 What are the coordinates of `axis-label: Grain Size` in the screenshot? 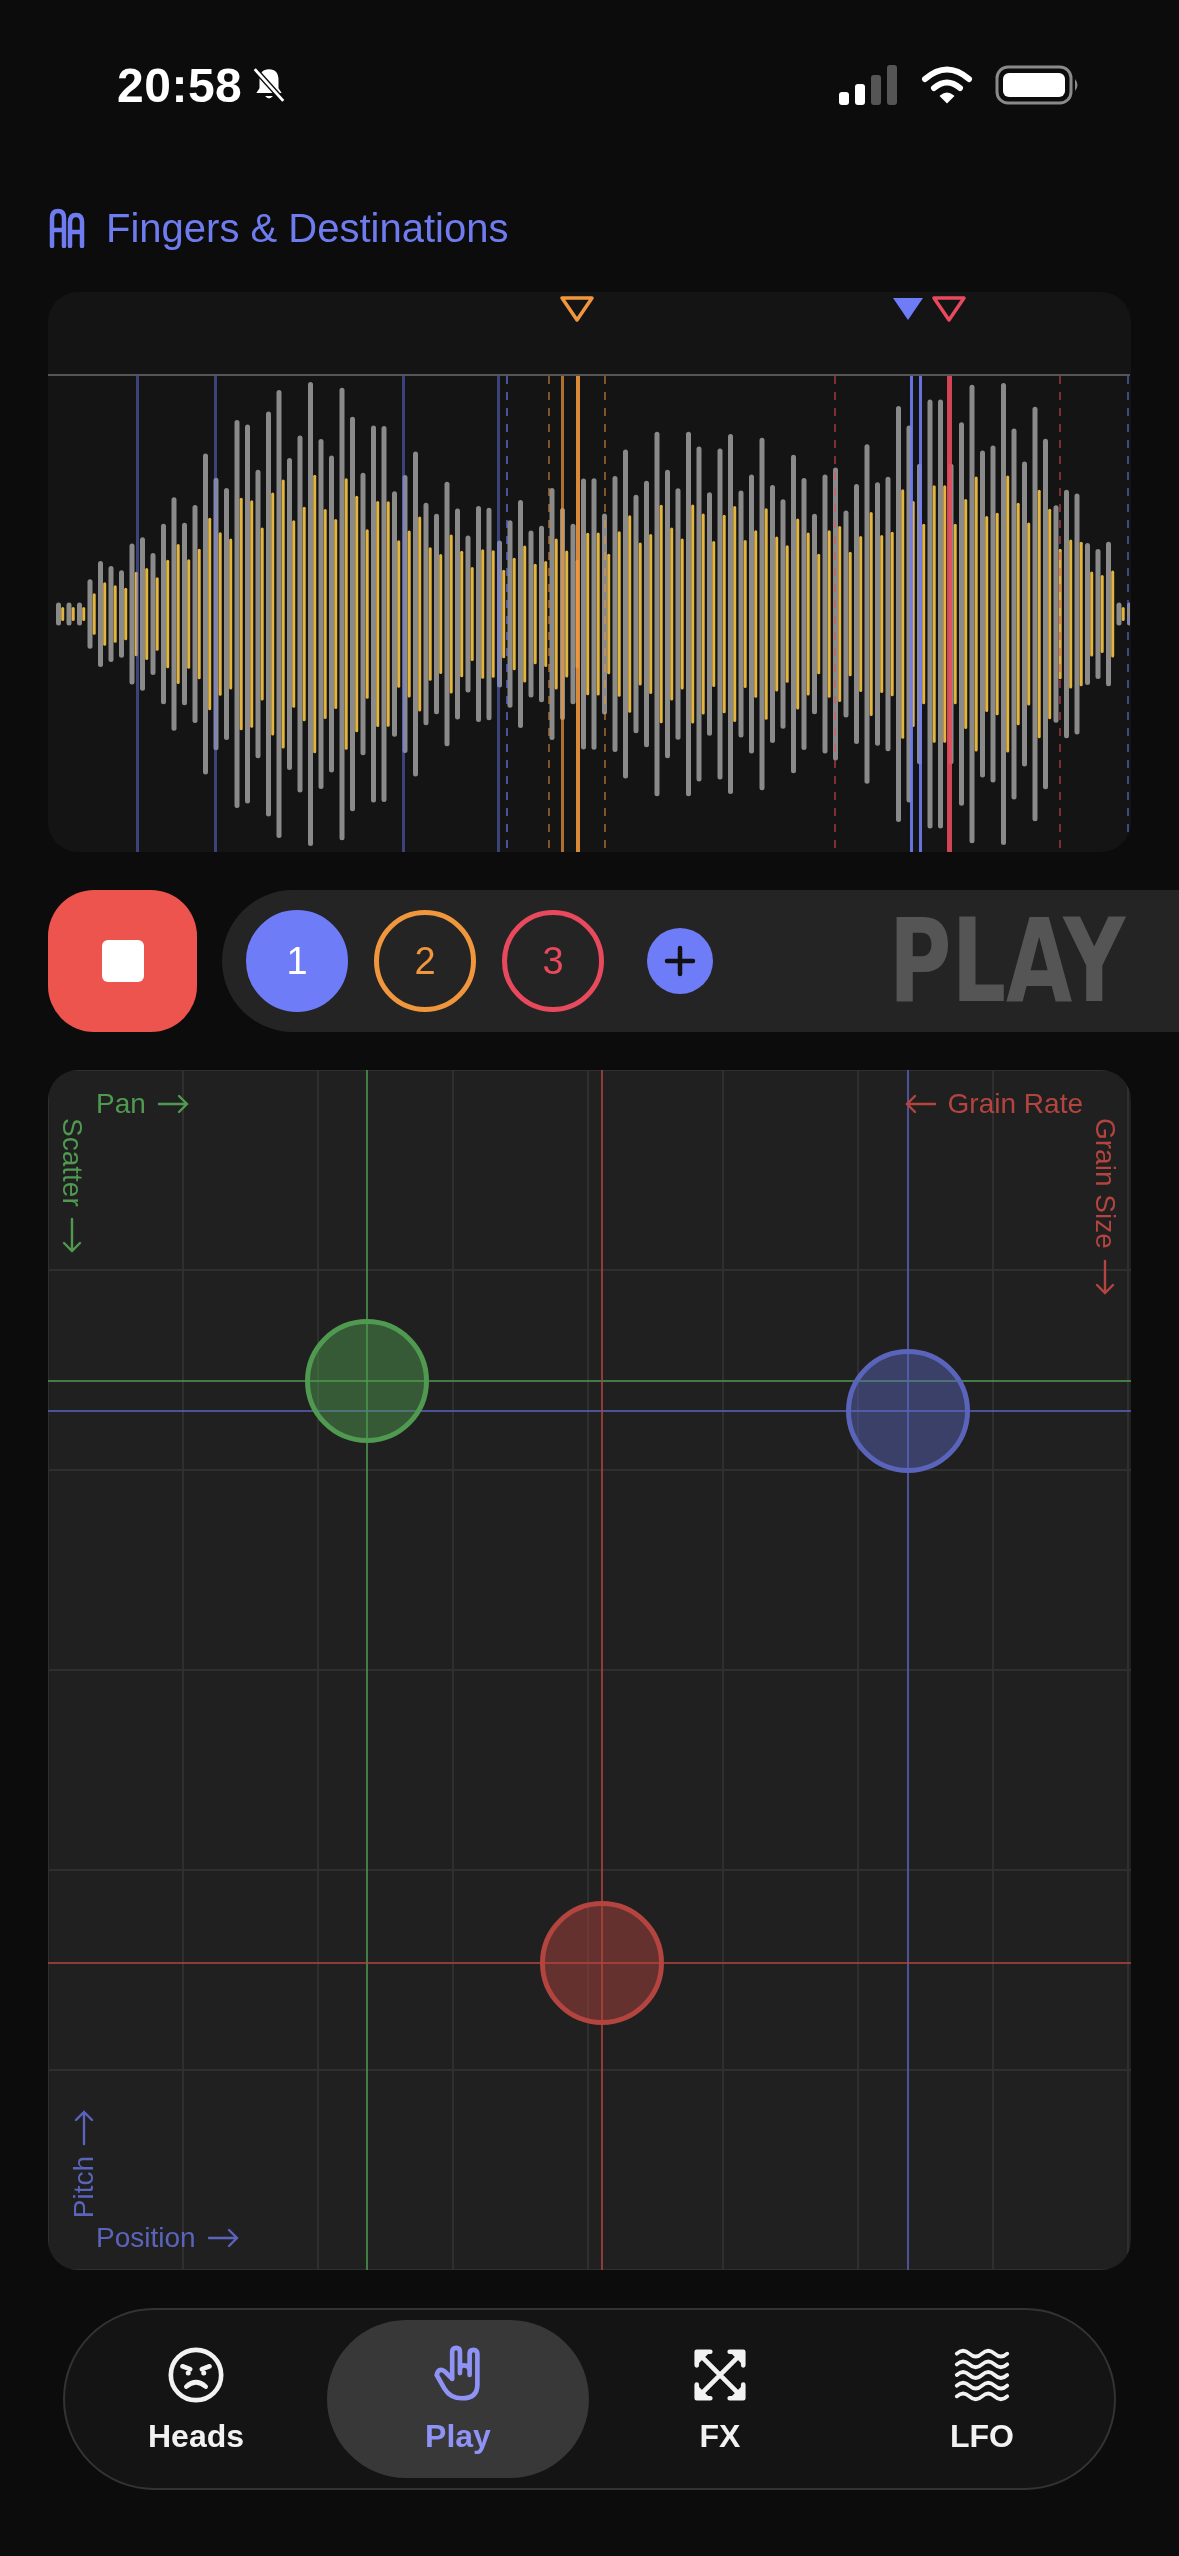 It's located at (1105, 1183).